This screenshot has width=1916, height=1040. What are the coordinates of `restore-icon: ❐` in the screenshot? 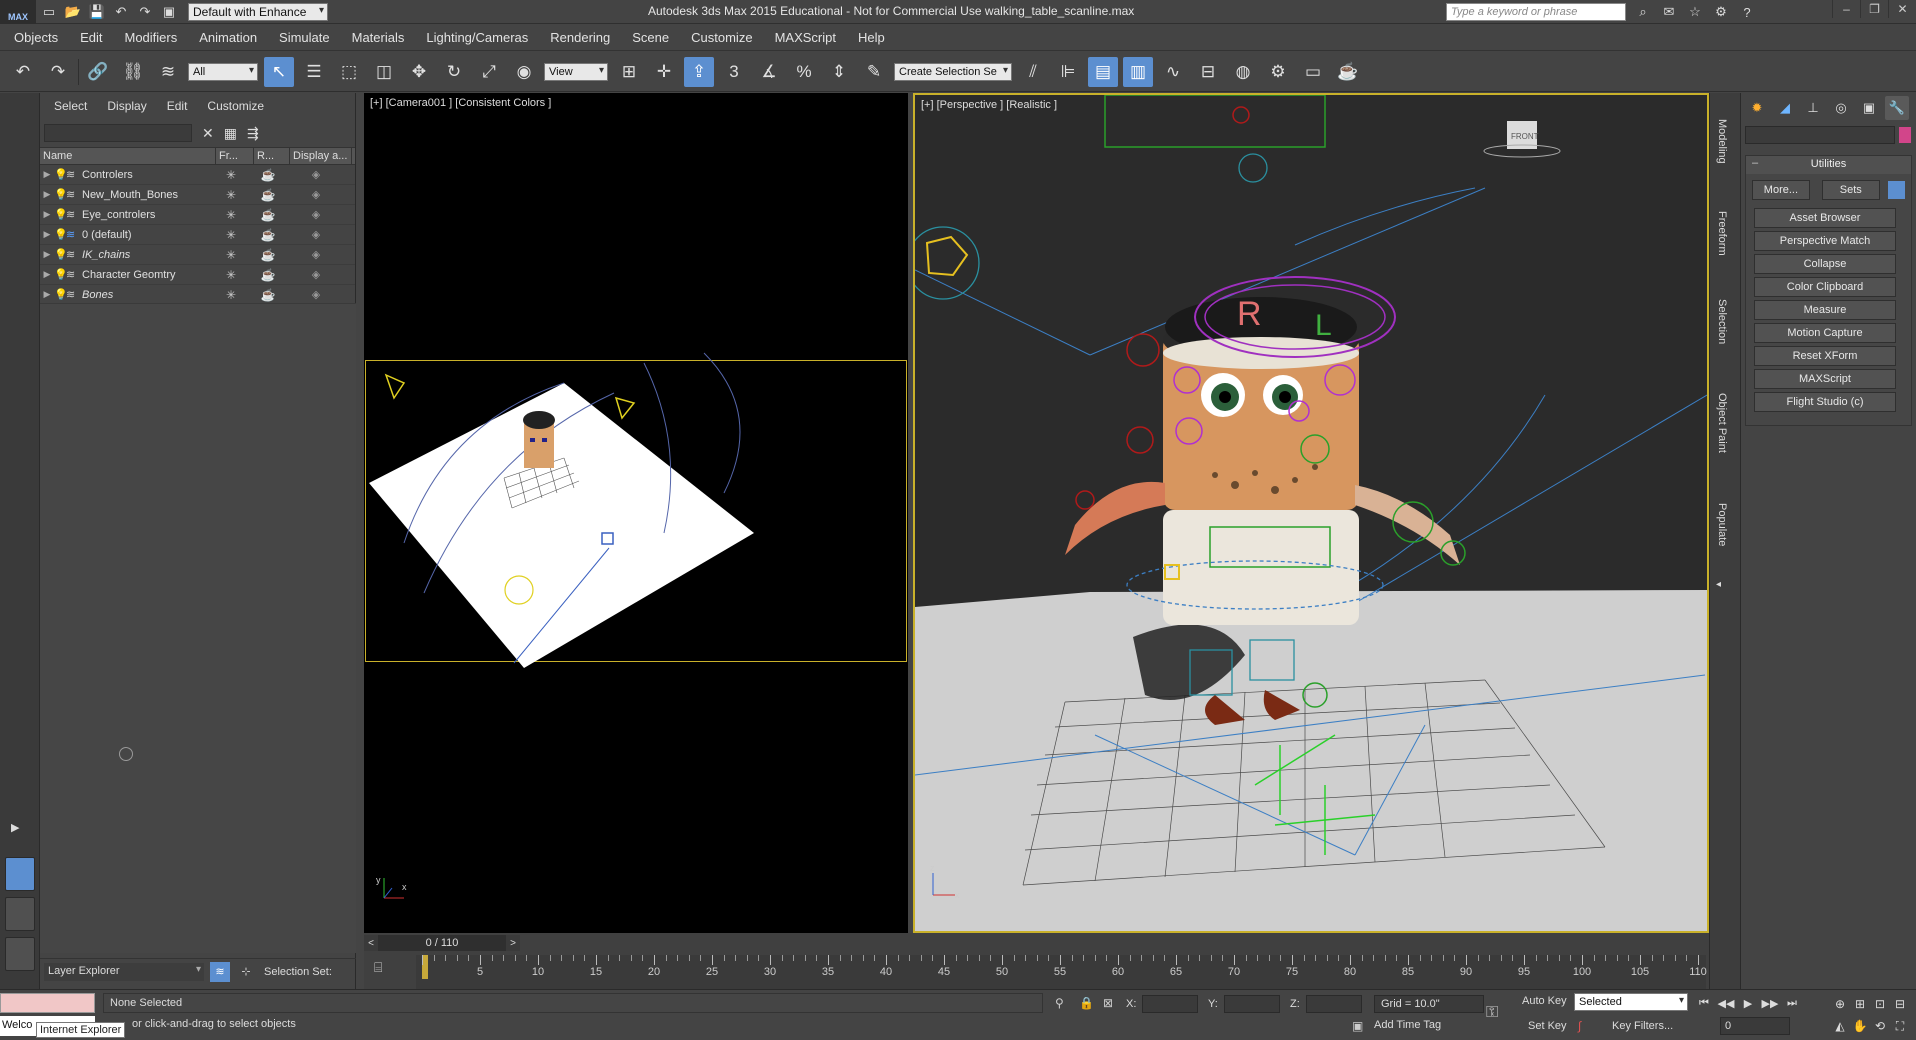 It's located at (1874, 9).